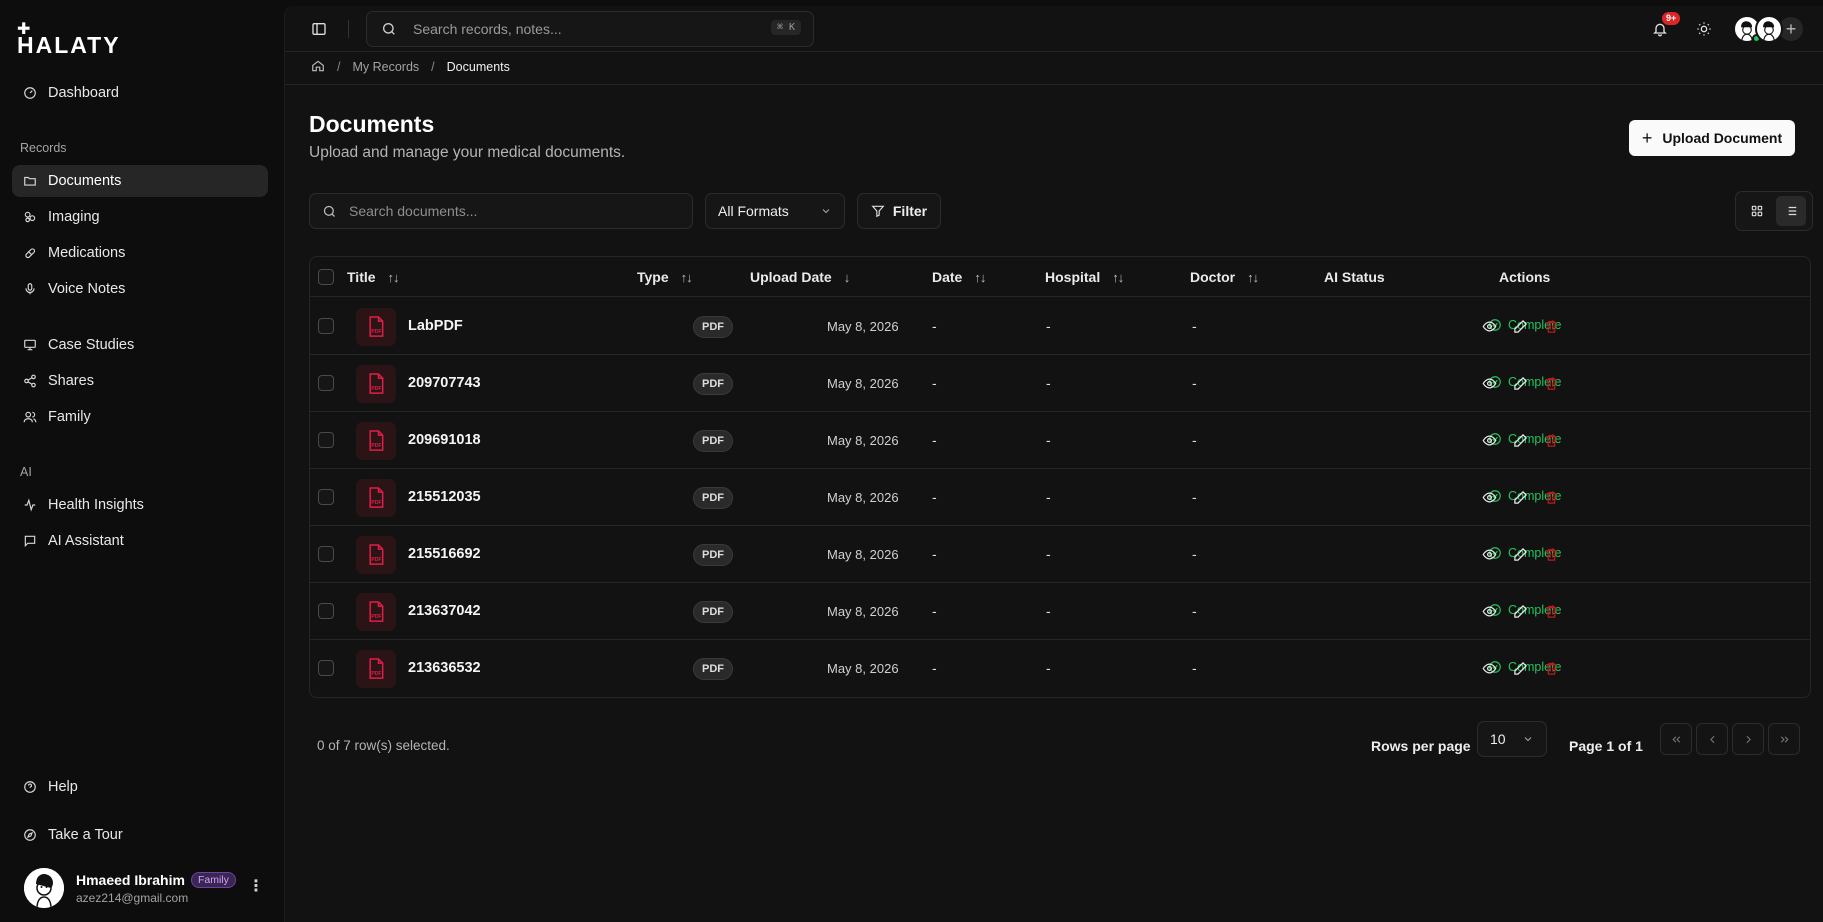 Image resolution: width=1823 pixels, height=922 pixels. I want to click on first-page-button, so click(1676, 739).